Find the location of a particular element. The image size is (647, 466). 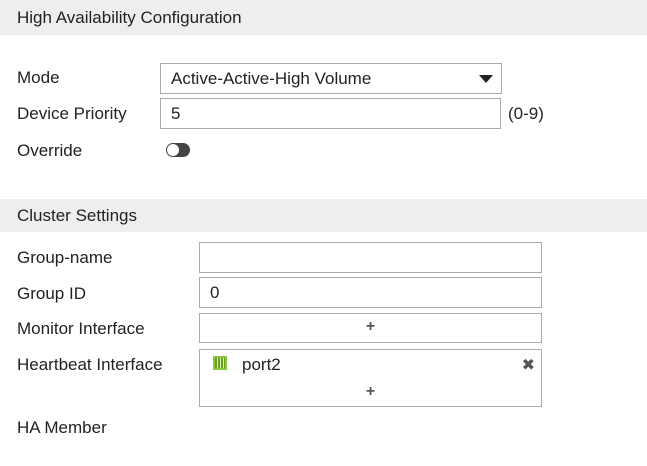

monitor-interface-field: + is located at coordinates (370, 328).